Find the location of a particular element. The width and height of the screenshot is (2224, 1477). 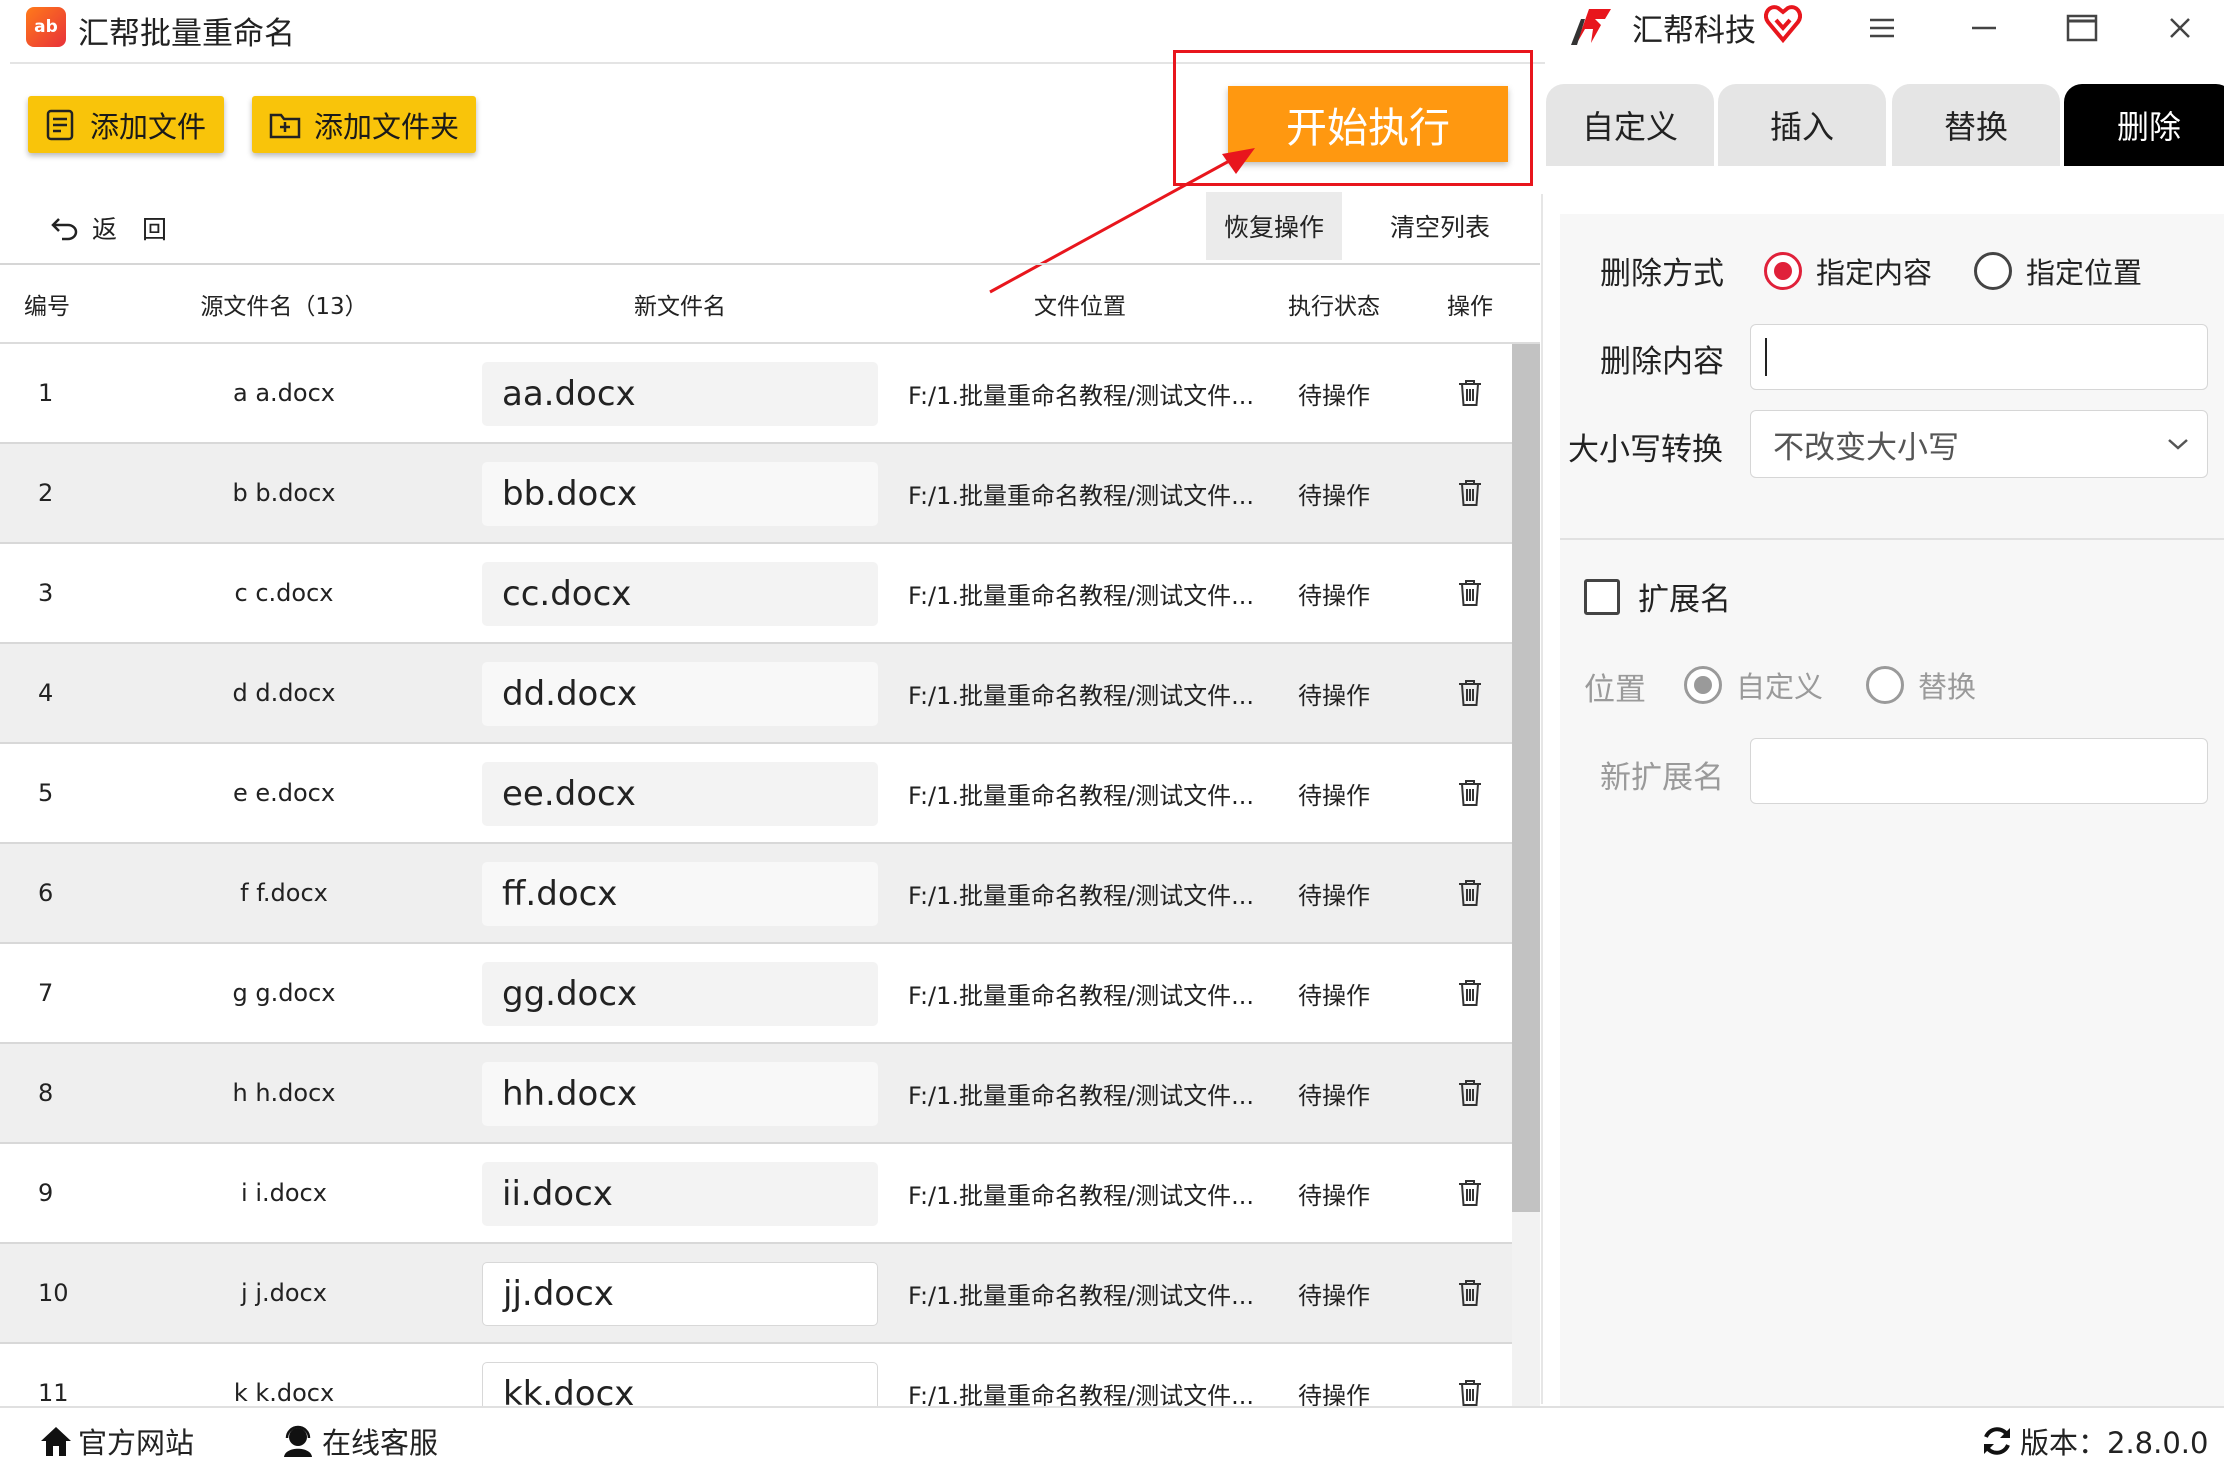

radio-specified-content: 指定内容 is located at coordinates (1848, 271).